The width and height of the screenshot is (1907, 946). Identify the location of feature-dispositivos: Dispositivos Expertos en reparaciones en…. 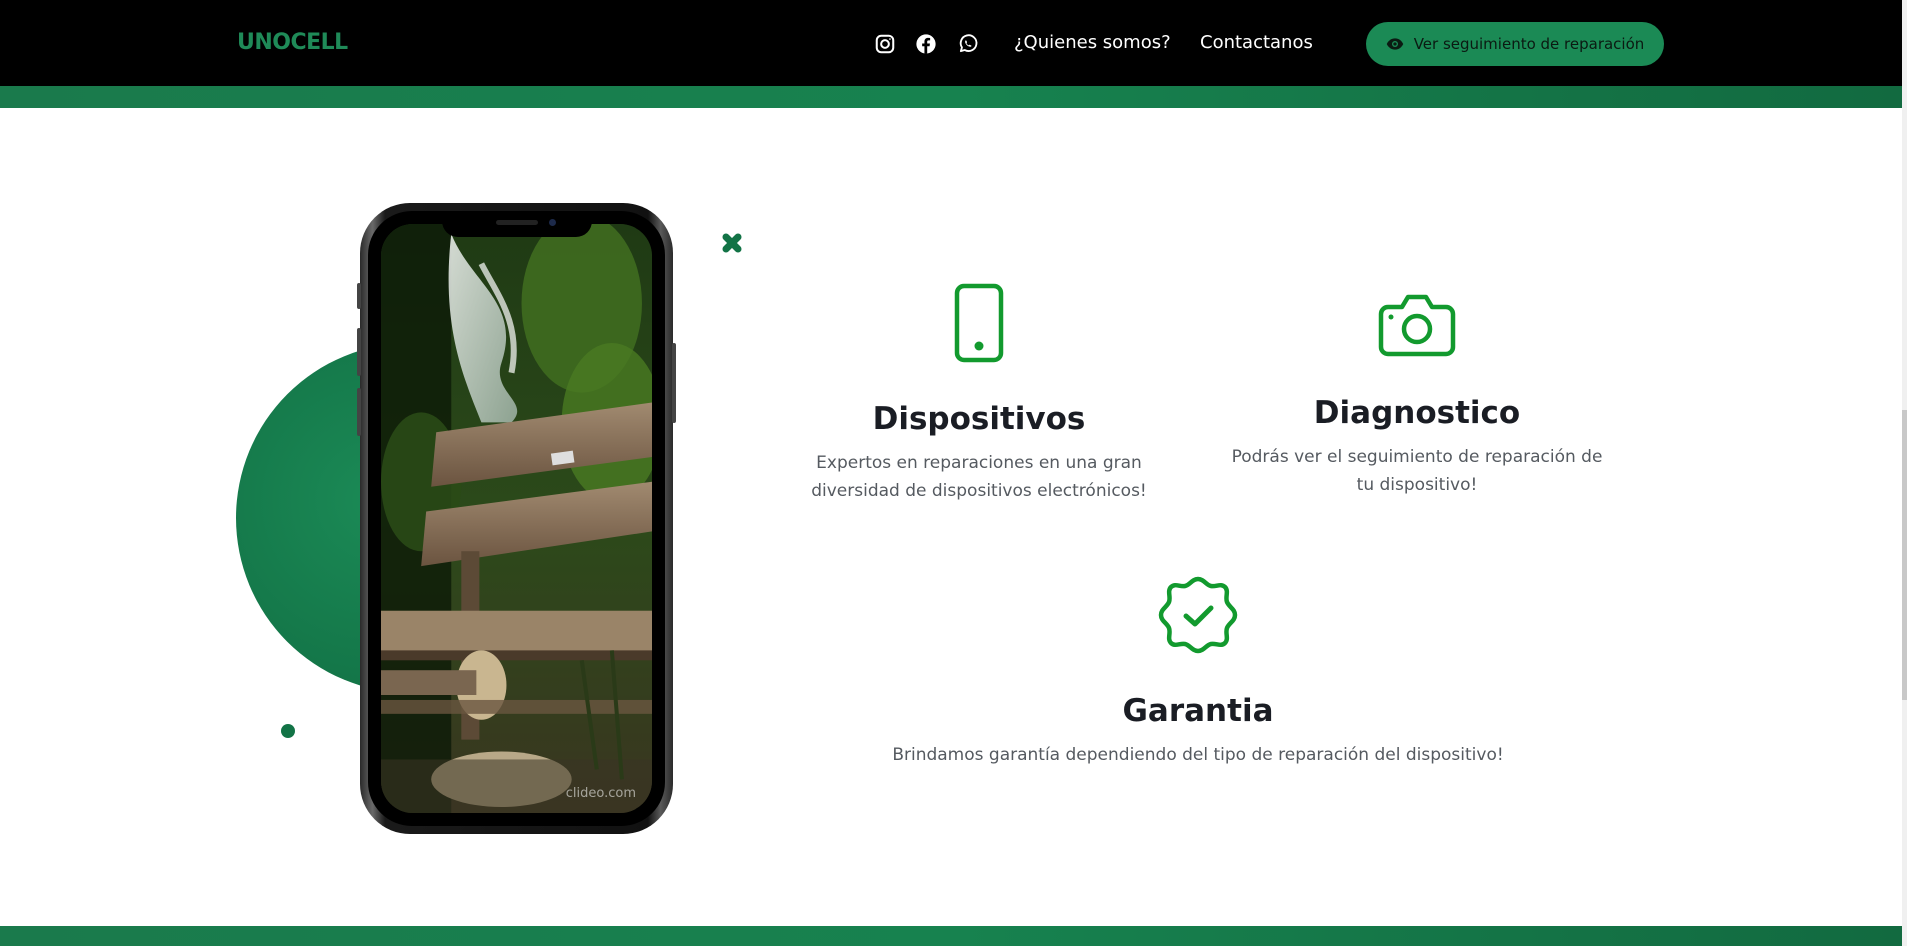
(979, 394).